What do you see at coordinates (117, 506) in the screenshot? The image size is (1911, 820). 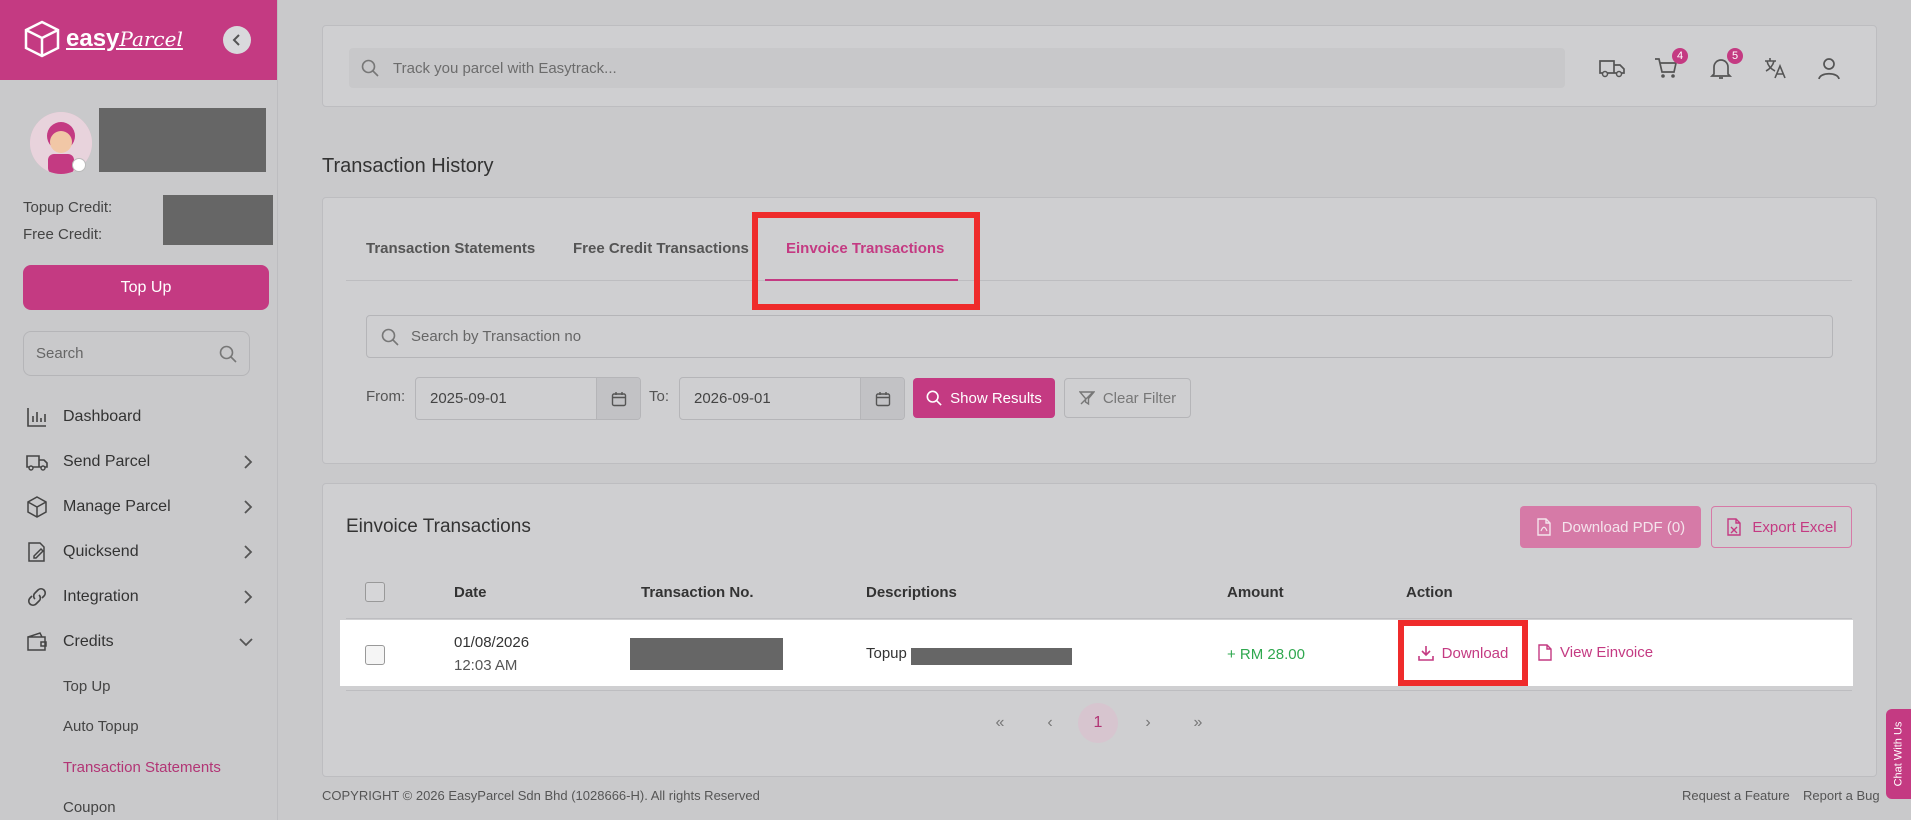 I see `sidebar-item-label: Manage Parcel` at bounding box center [117, 506].